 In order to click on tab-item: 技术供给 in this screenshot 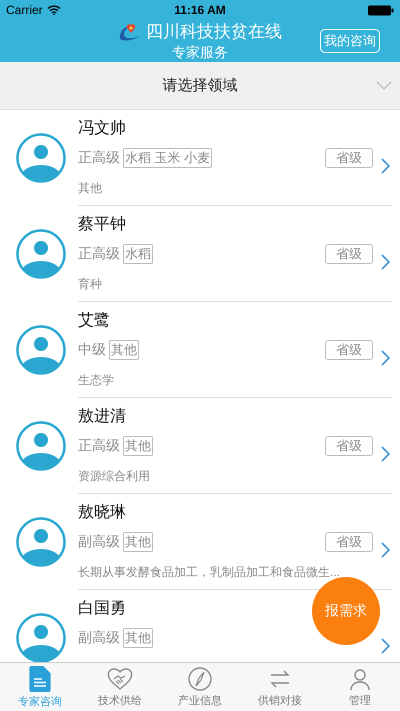, I will do `click(120, 687)`.